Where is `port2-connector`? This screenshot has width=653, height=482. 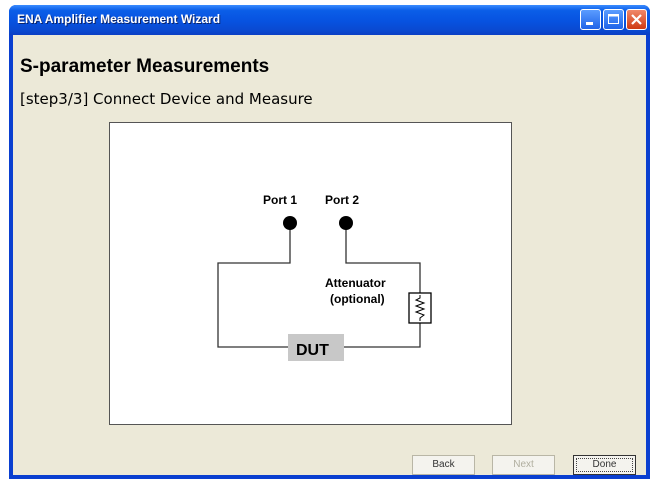
port2-connector is located at coordinates (346, 223).